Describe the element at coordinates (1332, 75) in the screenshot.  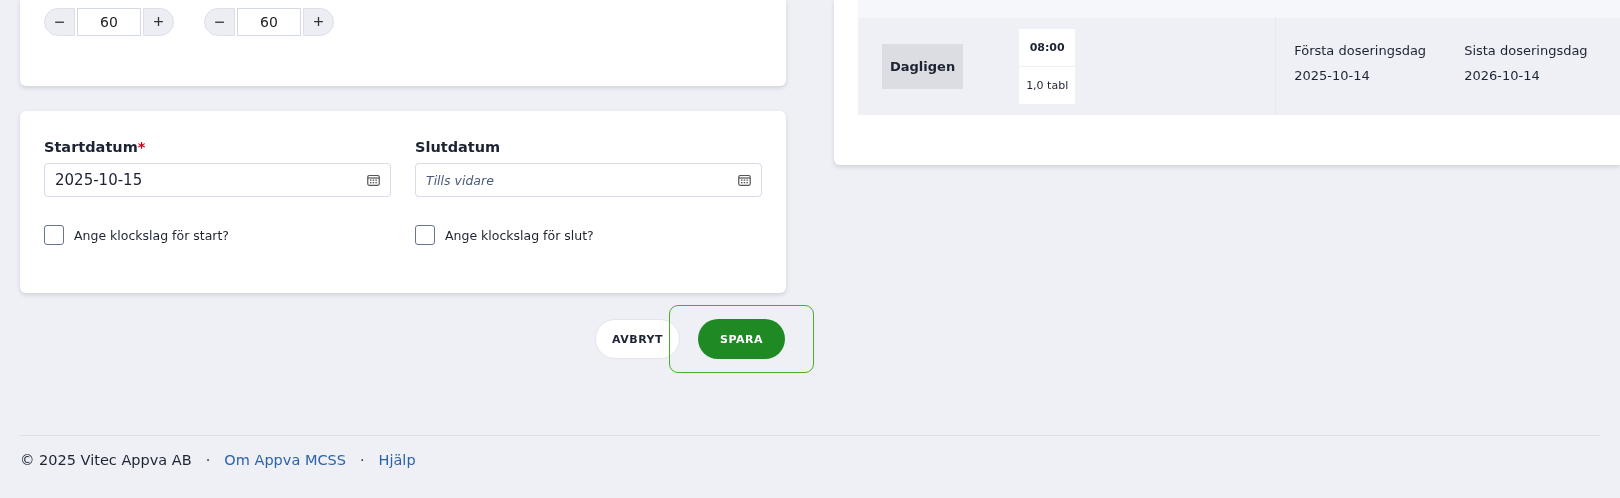
I see `first-day-value: 2025-10-14` at that location.